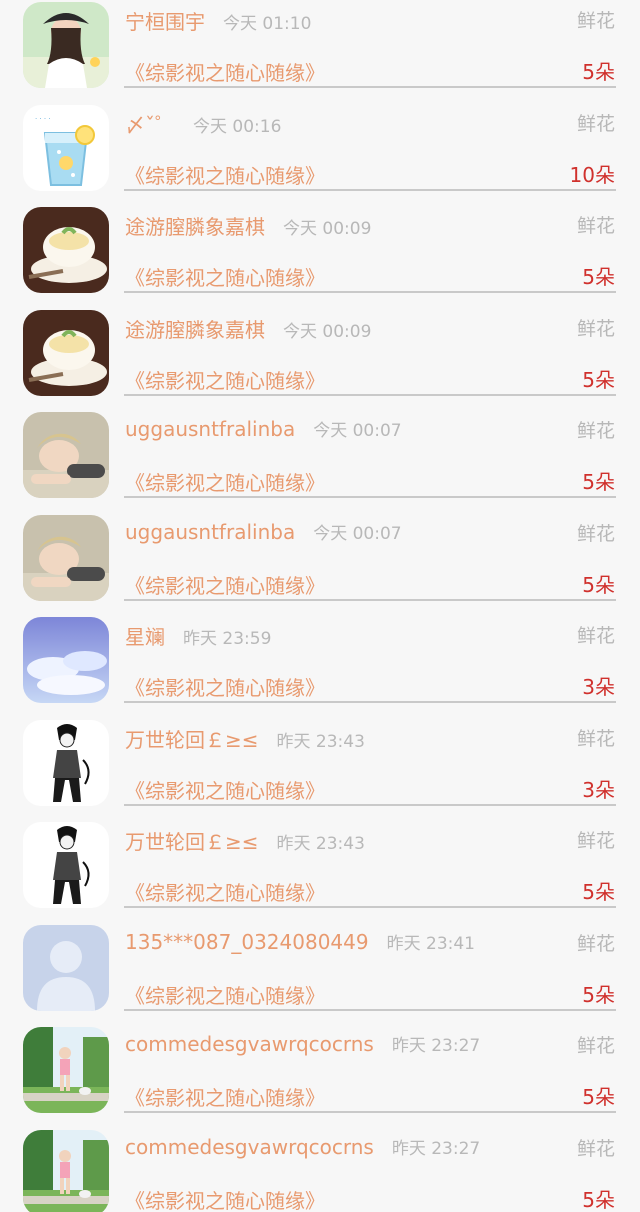  I want to click on time-label: 今天 00:16, so click(237, 126).